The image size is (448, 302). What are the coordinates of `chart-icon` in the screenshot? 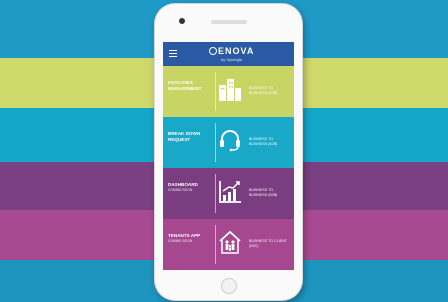 It's located at (230, 192).